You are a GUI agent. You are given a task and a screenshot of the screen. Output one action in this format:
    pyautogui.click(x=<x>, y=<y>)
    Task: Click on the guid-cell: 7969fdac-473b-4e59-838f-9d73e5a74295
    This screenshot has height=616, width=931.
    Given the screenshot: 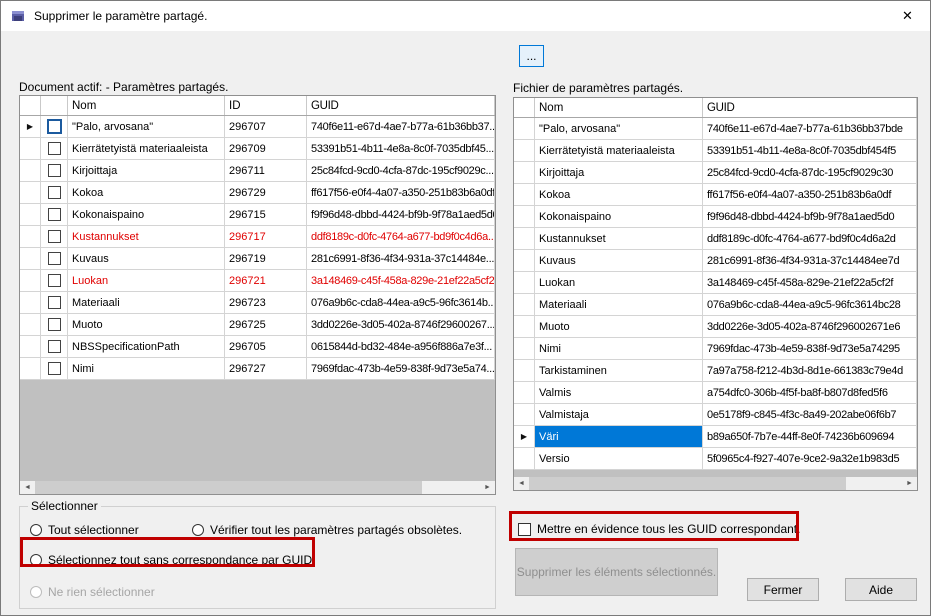 What is the action you would take?
    pyautogui.click(x=810, y=349)
    